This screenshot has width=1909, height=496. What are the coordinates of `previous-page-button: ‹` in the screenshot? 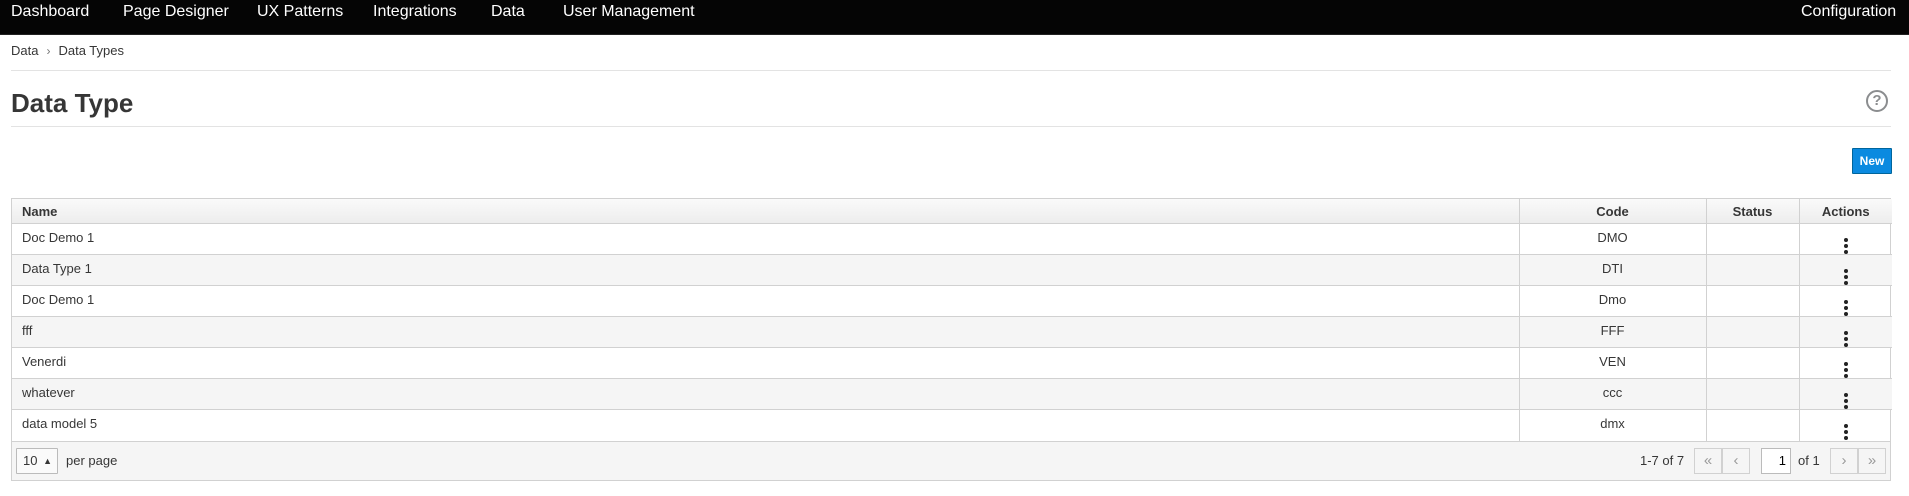 It's located at (1736, 460).